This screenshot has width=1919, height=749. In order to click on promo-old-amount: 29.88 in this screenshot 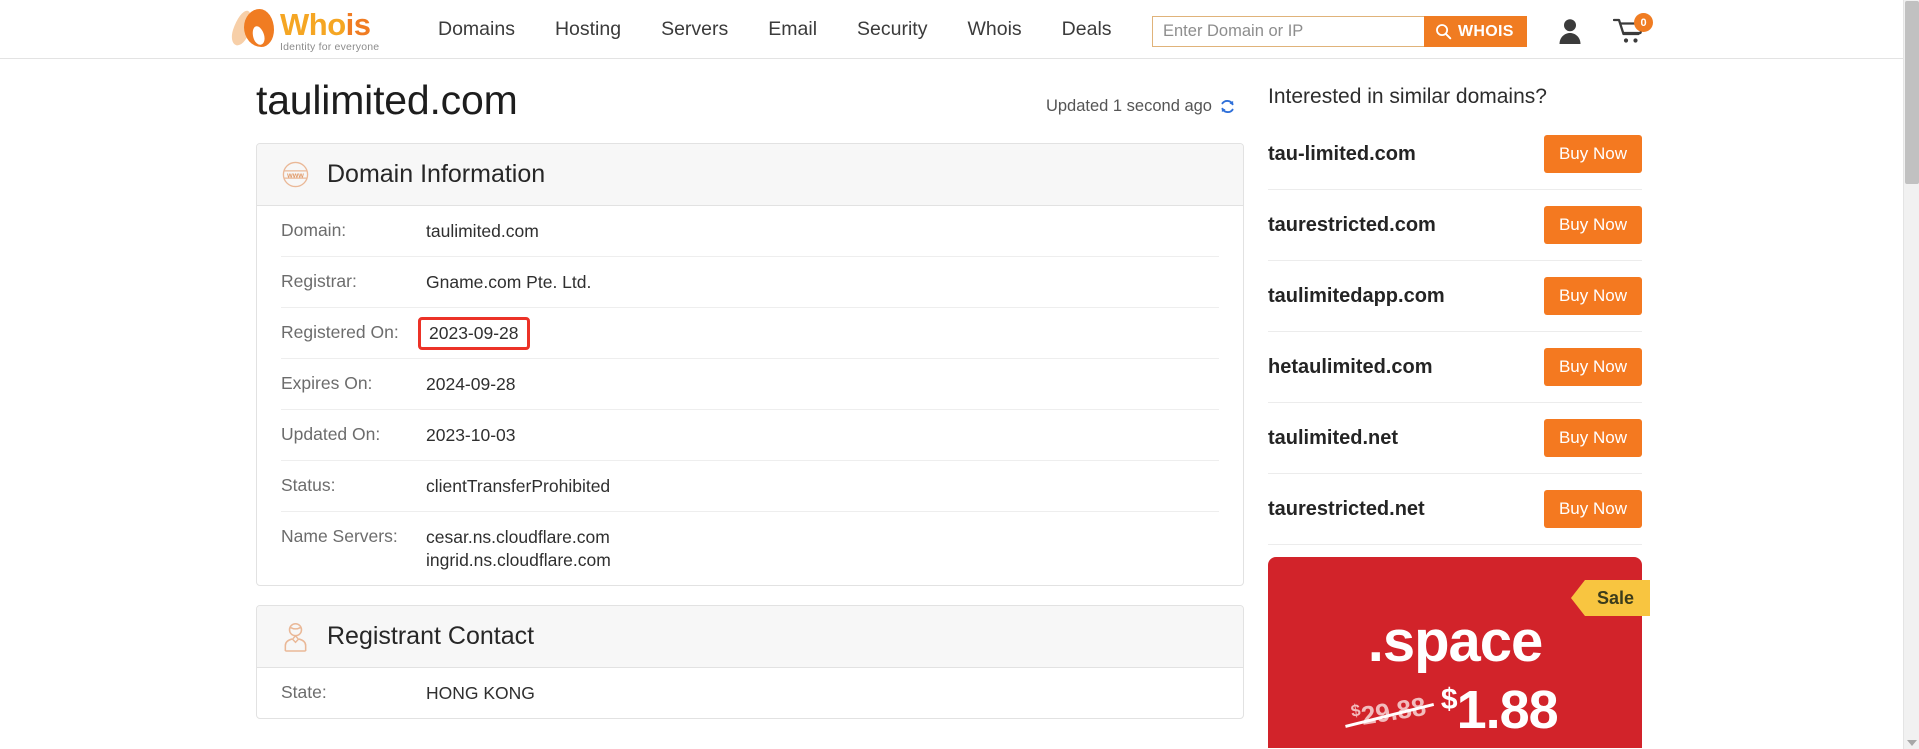, I will do `click(1394, 711)`.